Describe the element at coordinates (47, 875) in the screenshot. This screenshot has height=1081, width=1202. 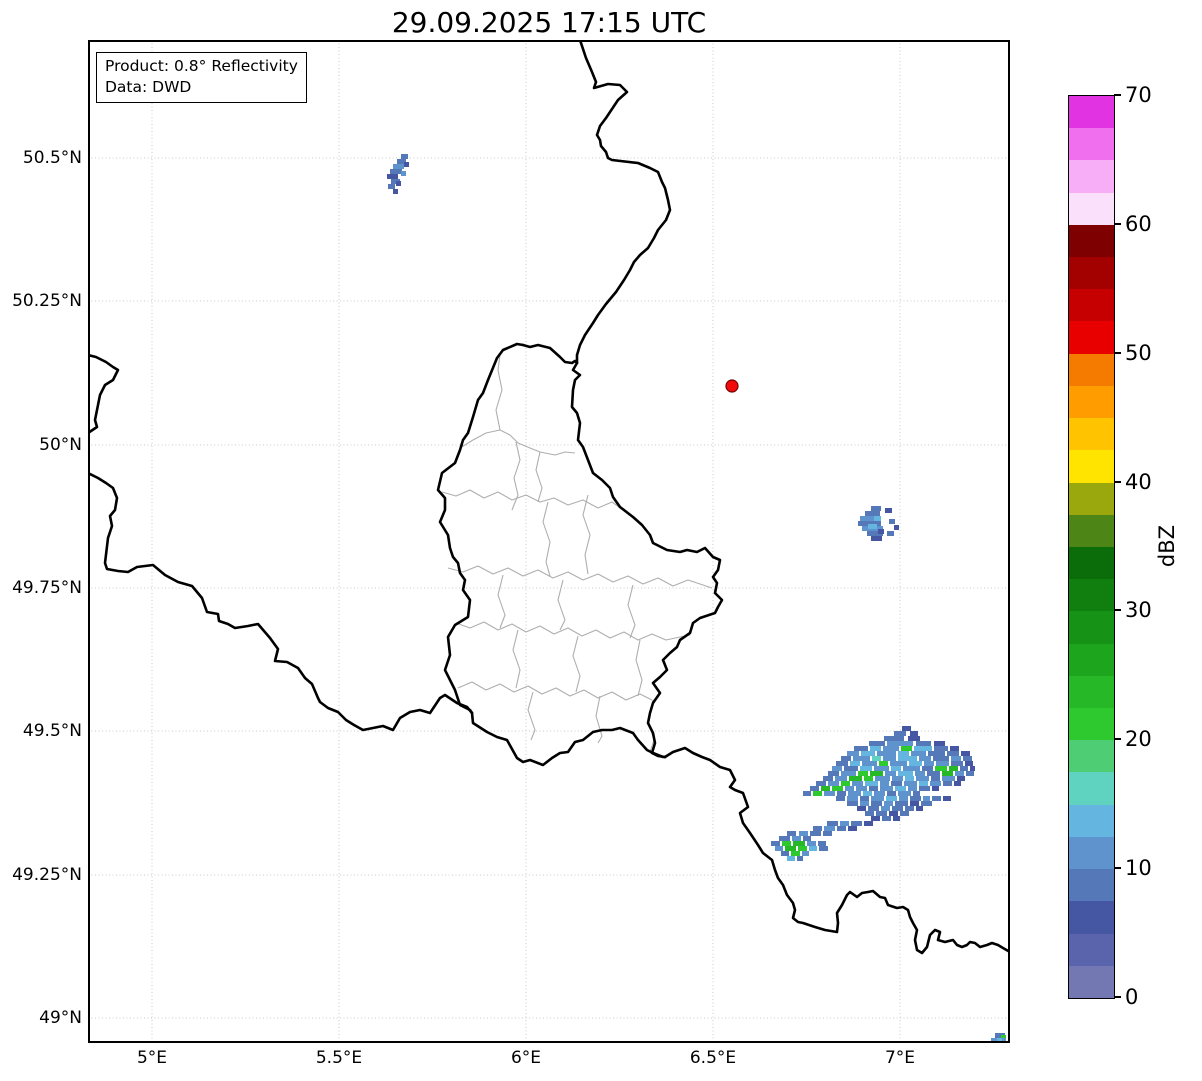
I see `axis-tick-label: 49.25°N` at that location.